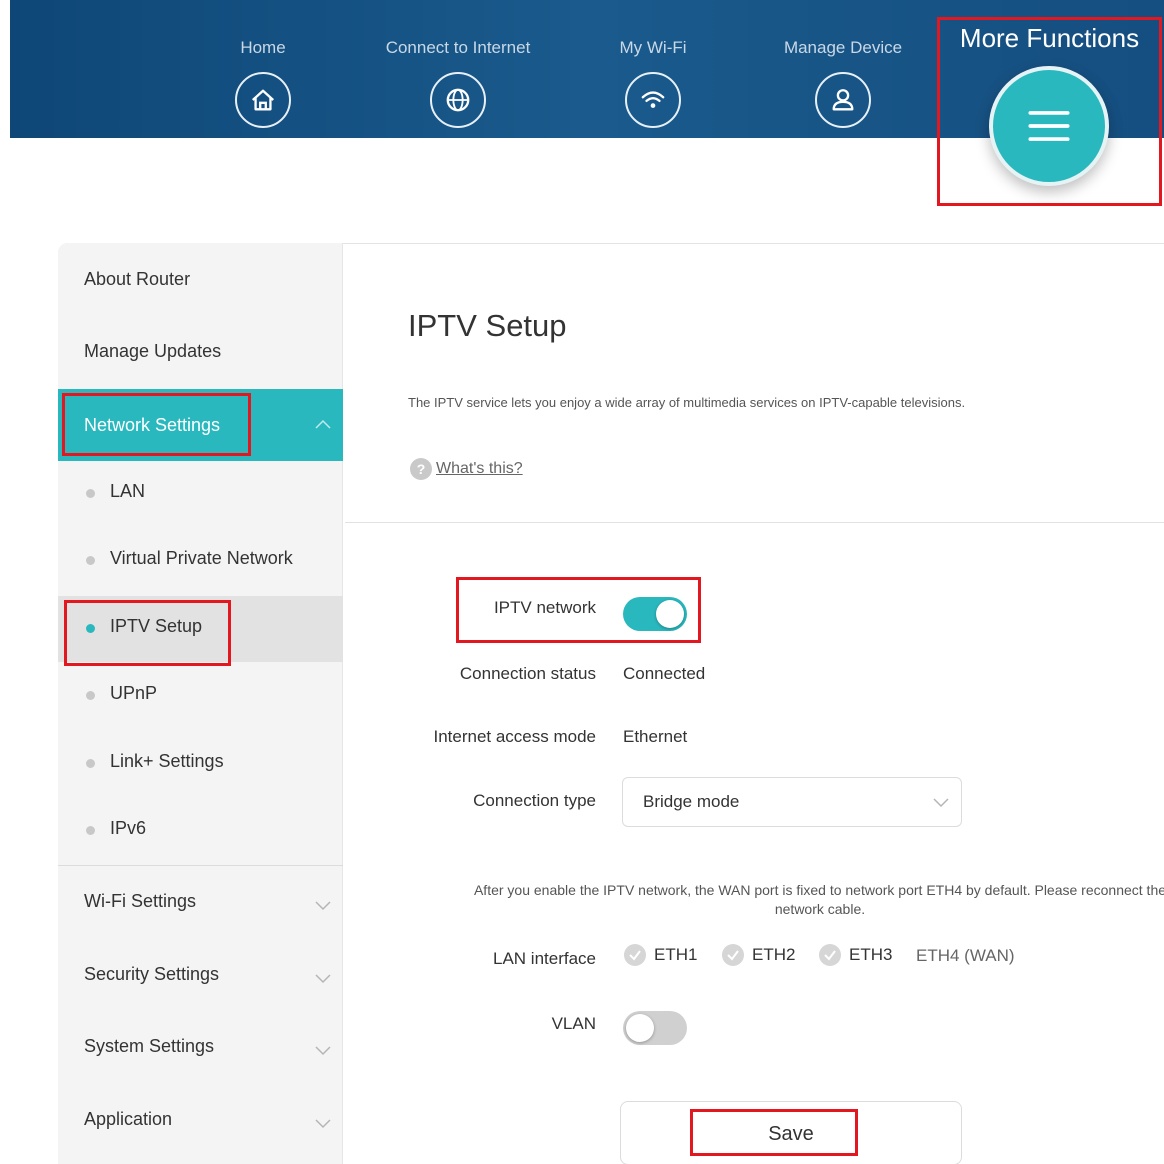 This screenshot has height=1164, width=1164. What do you see at coordinates (128, 828) in the screenshot?
I see `sidebar-item-label: IPv6` at bounding box center [128, 828].